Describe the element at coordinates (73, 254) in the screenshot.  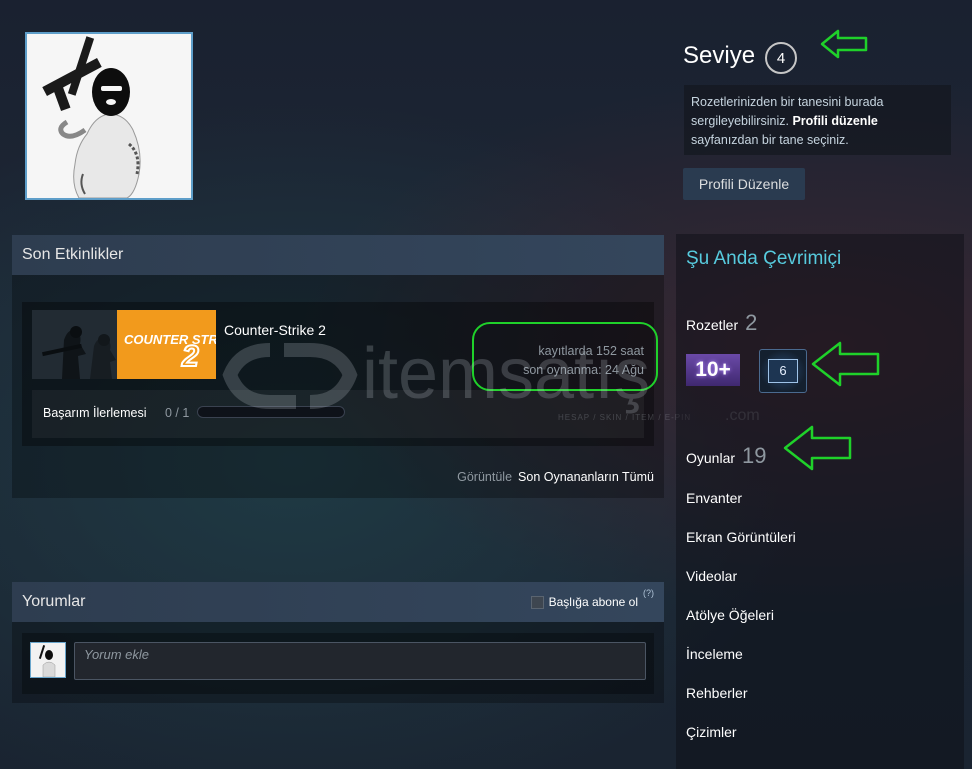
I see `recent-activity-title: Son Etkinlikler` at that location.